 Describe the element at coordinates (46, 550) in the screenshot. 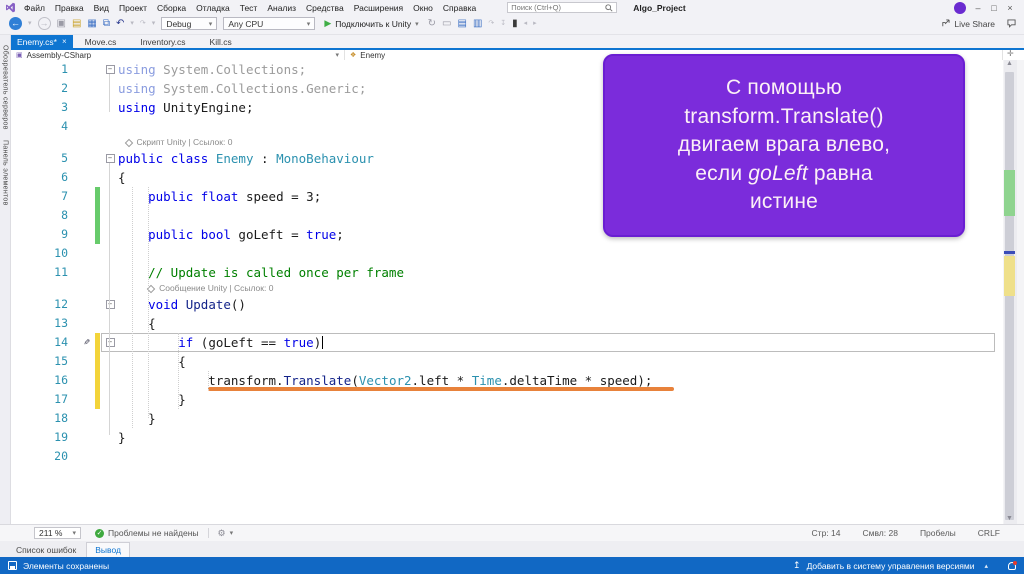

I see `panel-tab-Список ошибок: Список ошибок` at that location.